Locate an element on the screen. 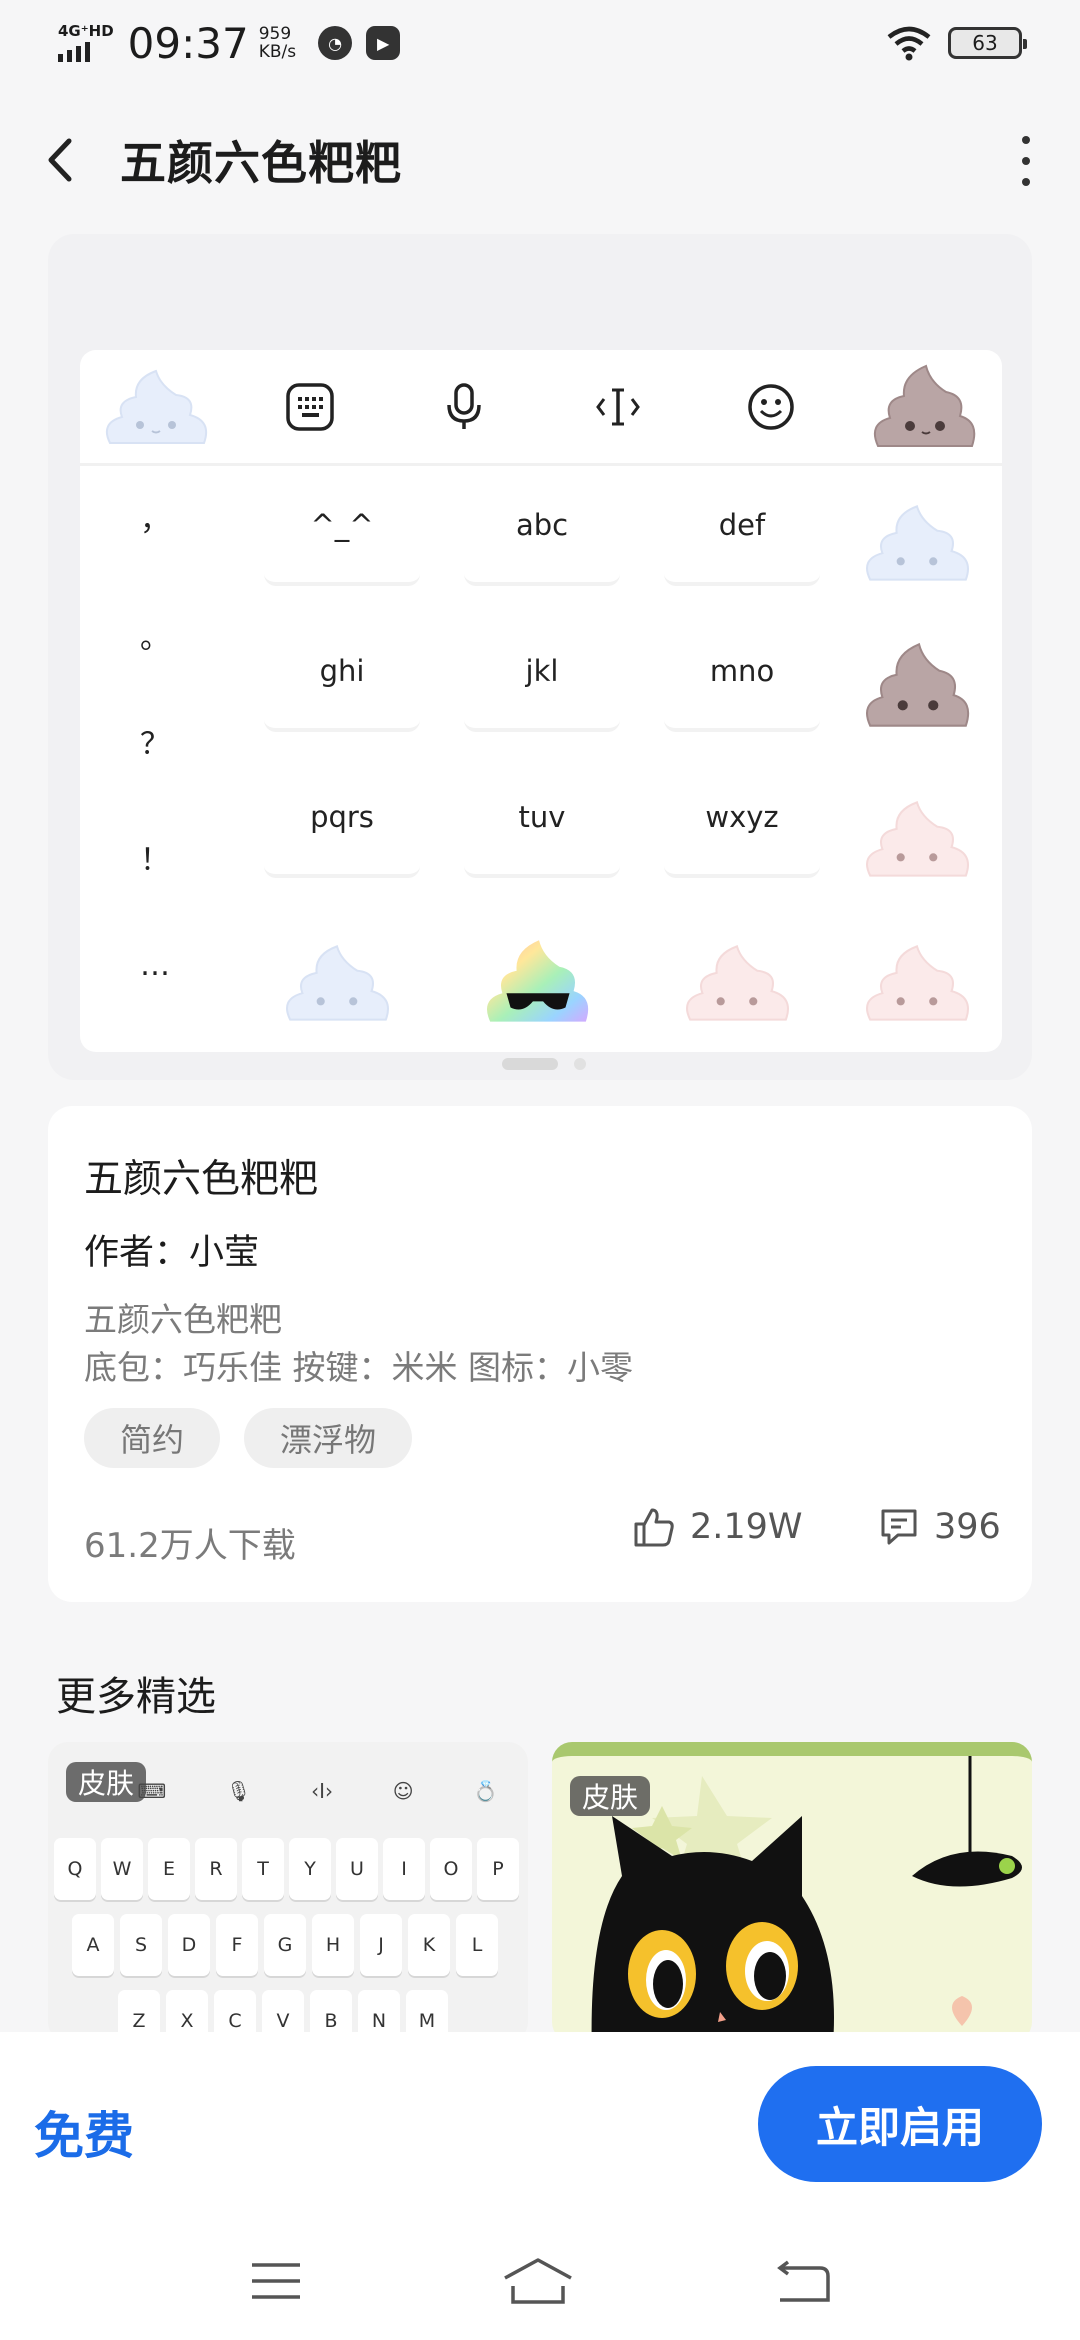 The image size is (1080, 2340). download-count: 61.2万人下载 is located at coordinates (190, 1546).